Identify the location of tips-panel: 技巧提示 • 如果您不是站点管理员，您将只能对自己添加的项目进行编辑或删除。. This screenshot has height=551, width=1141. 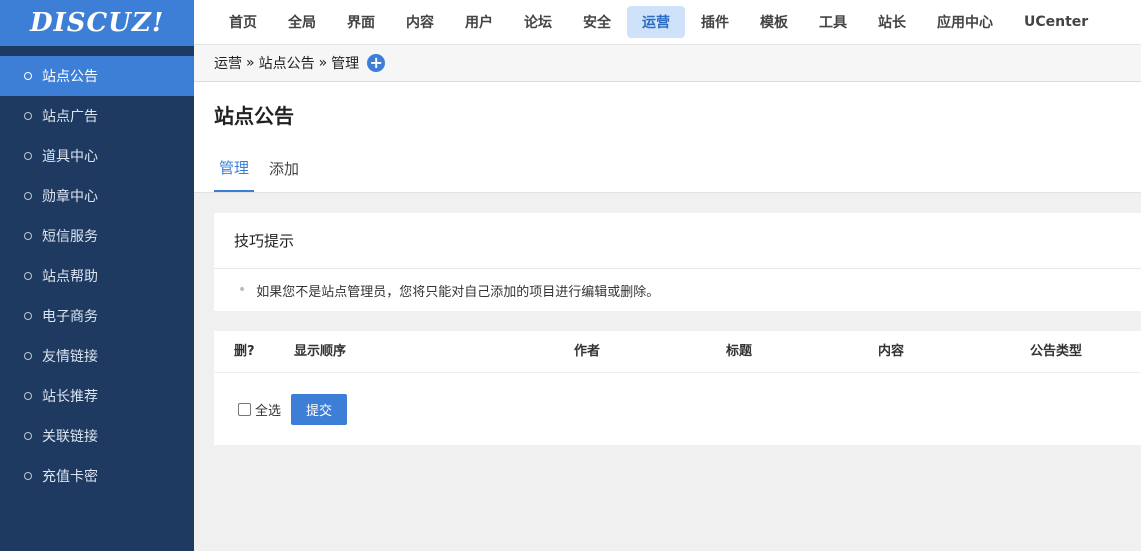
(677, 262).